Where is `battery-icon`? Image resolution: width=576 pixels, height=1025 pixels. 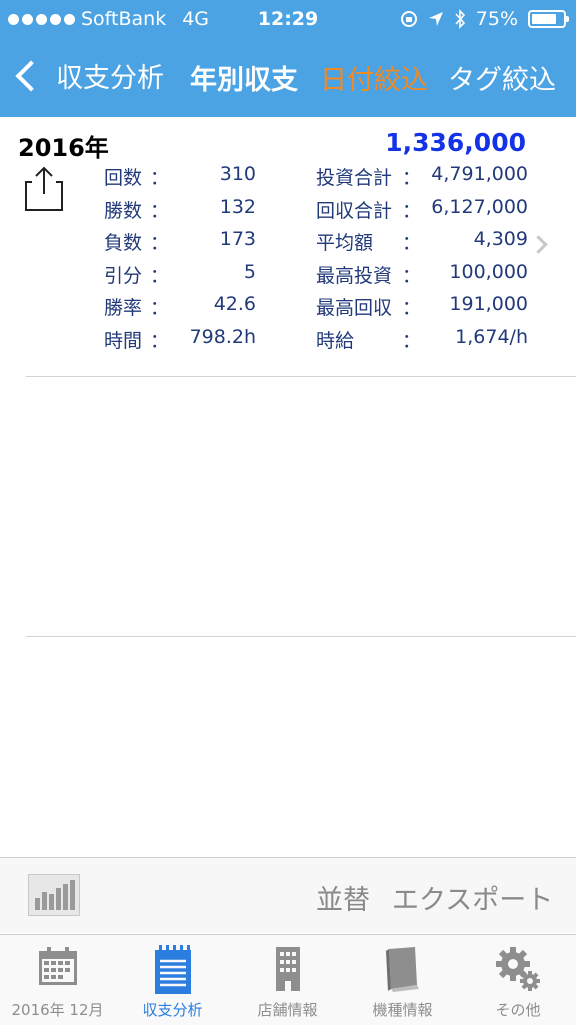 battery-icon is located at coordinates (548, 19).